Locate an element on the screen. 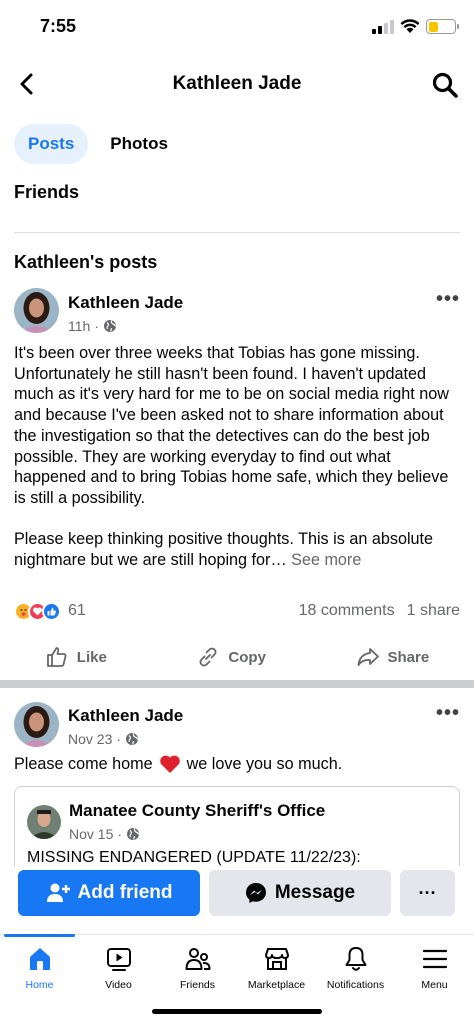 The width and height of the screenshot is (474, 1024). shared-post-author: Manatee County Sheriff's Office is located at coordinates (197, 811).